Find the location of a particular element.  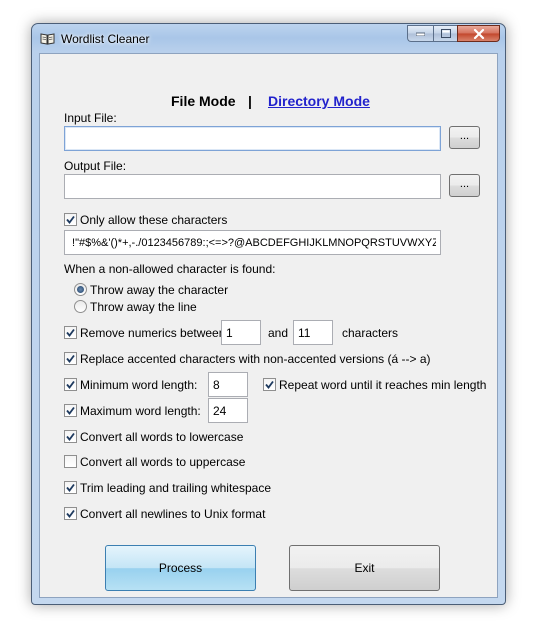

uppercase-label: Convert all words to uppercase is located at coordinates (163, 462).